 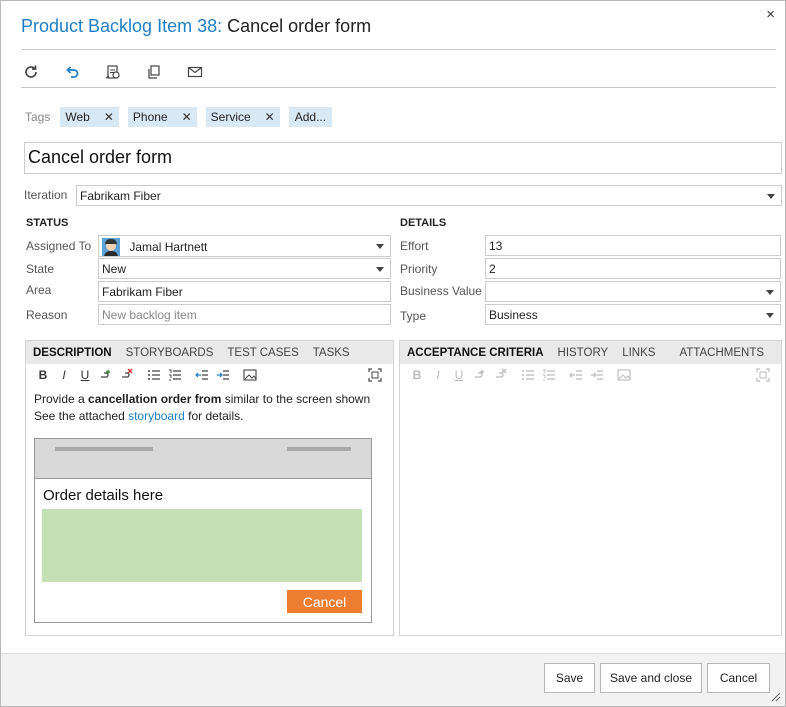 I want to click on tag-service: Service ✕, so click(x=242, y=117).